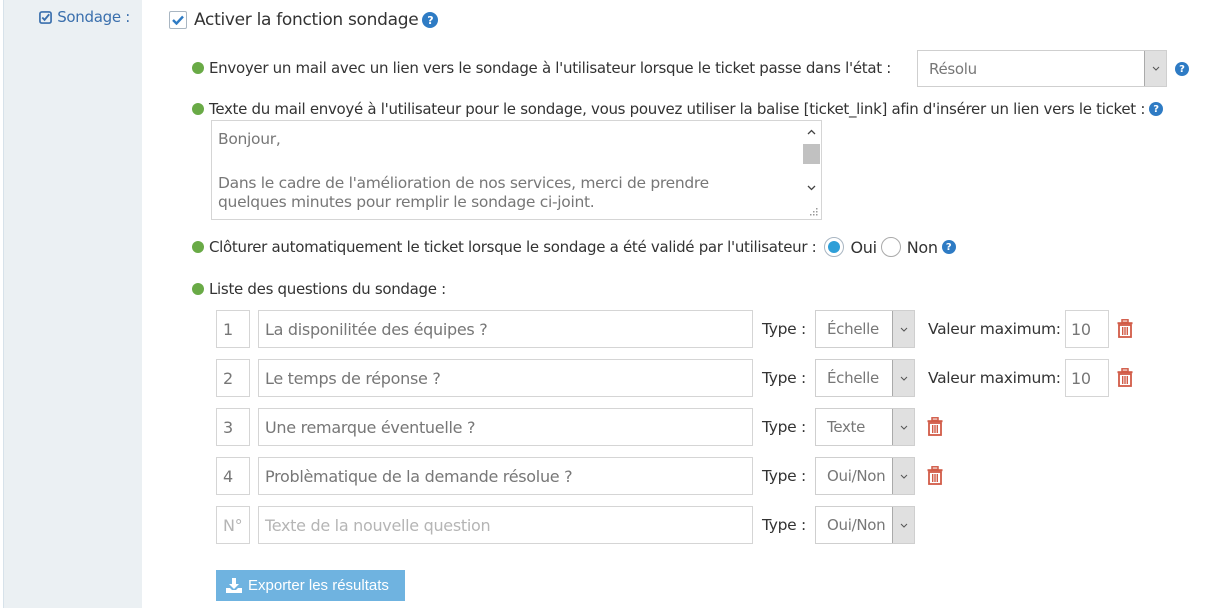 The height and width of the screenshot is (608, 1231). Describe the element at coordinates (233, 378) in the screenshot. I see `question-number-input: 2` at that location.